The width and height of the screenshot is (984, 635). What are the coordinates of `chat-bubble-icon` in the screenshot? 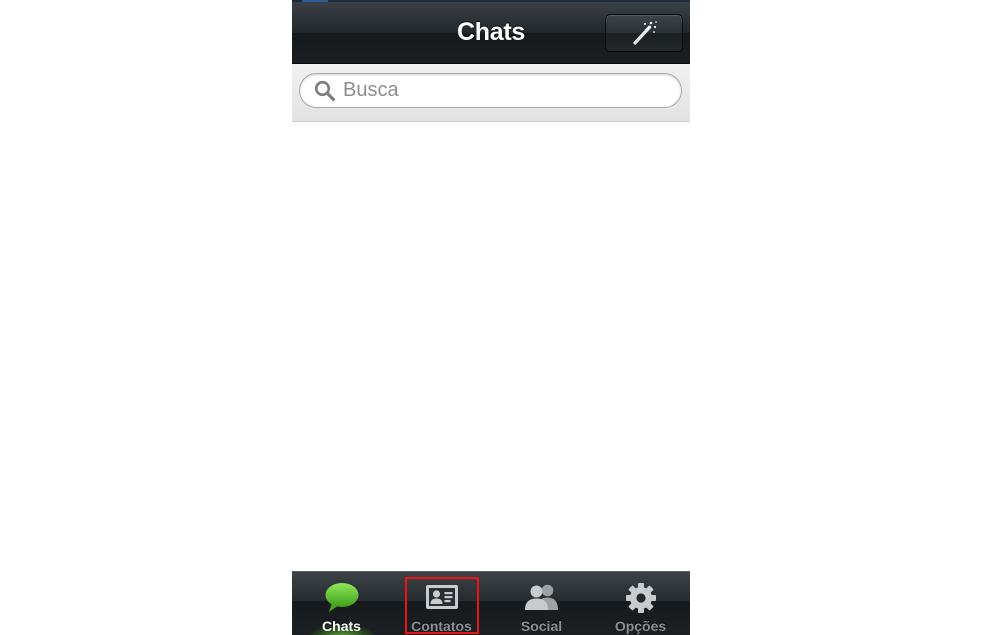 It's located at (341, 597).